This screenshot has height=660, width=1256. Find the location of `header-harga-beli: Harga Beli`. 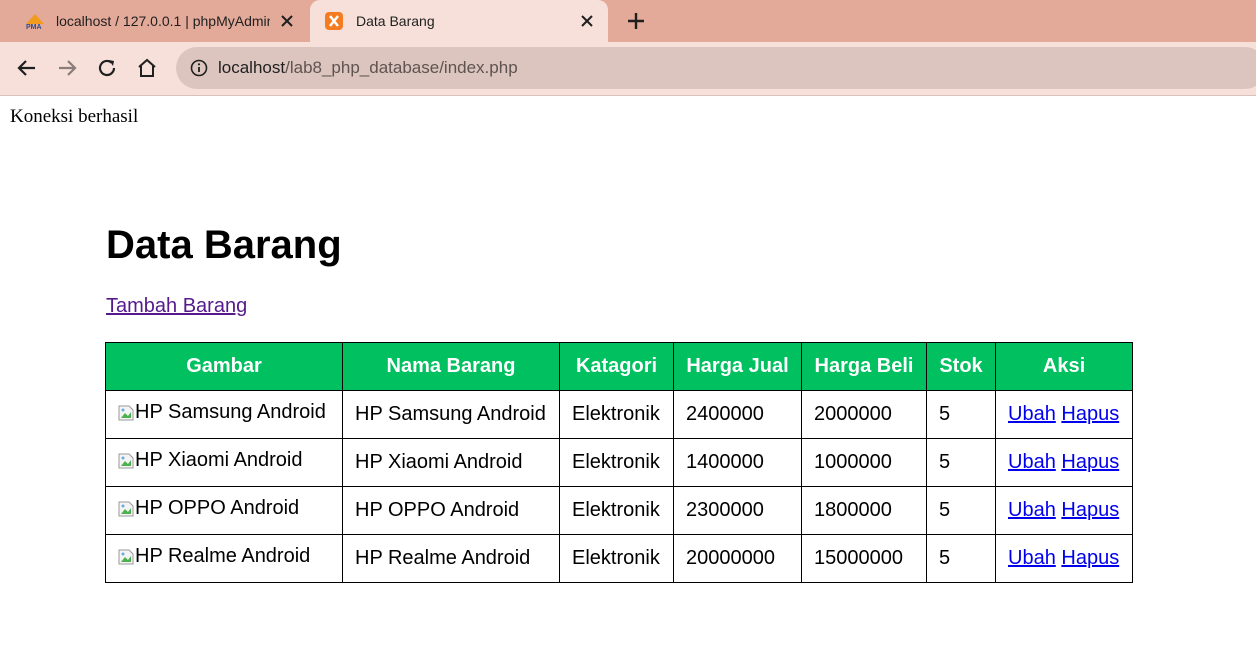

header-harga-beli: Harga Beli is located at coordinates (864, 366).